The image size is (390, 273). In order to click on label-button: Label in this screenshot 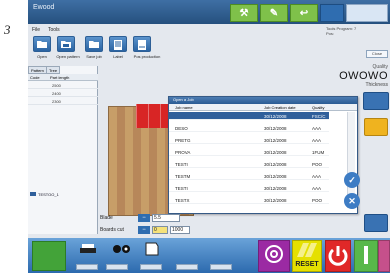, I will do `click(118, 47)`.